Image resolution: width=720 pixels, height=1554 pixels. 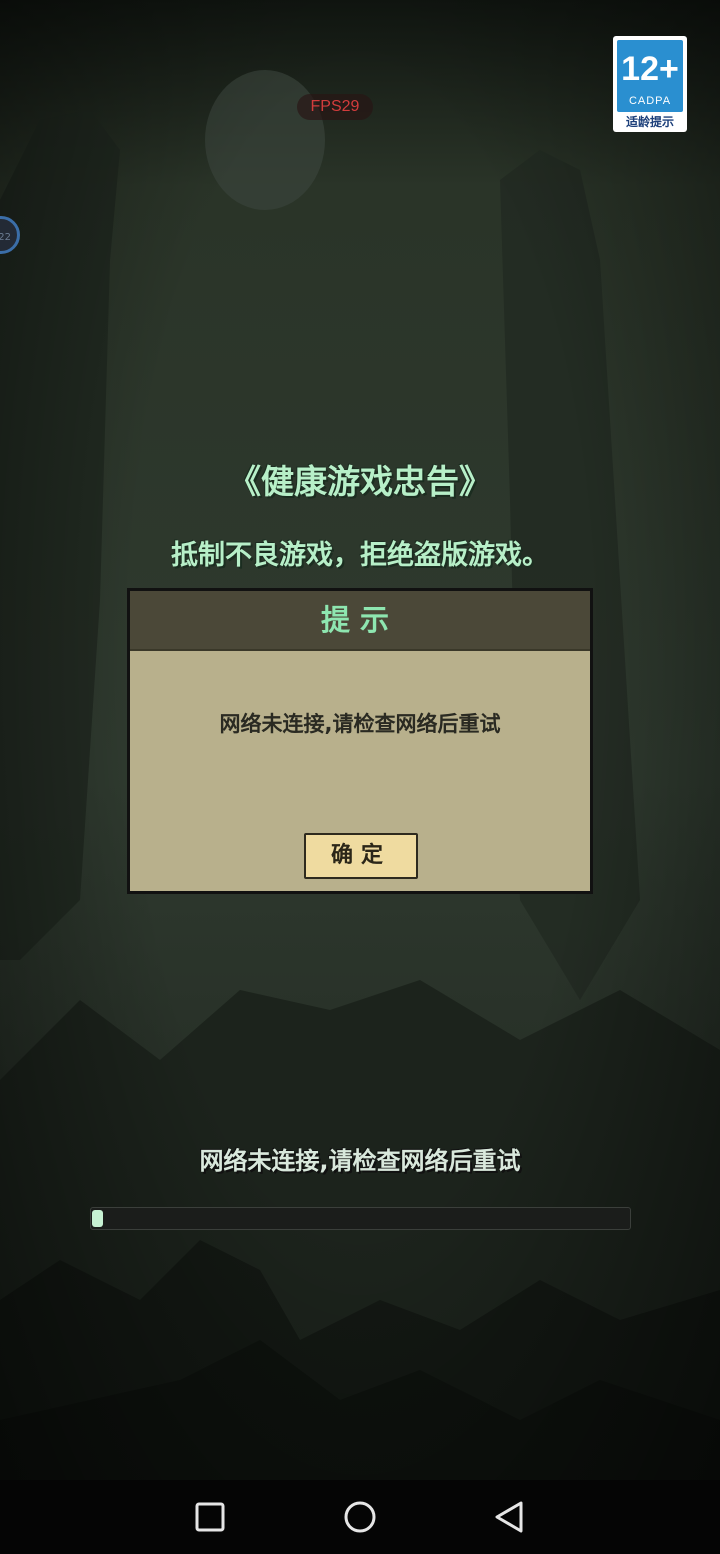 I want to click on age-rating-badge: 12+ CADPA 适龄提示, so click(x=650, y=84).